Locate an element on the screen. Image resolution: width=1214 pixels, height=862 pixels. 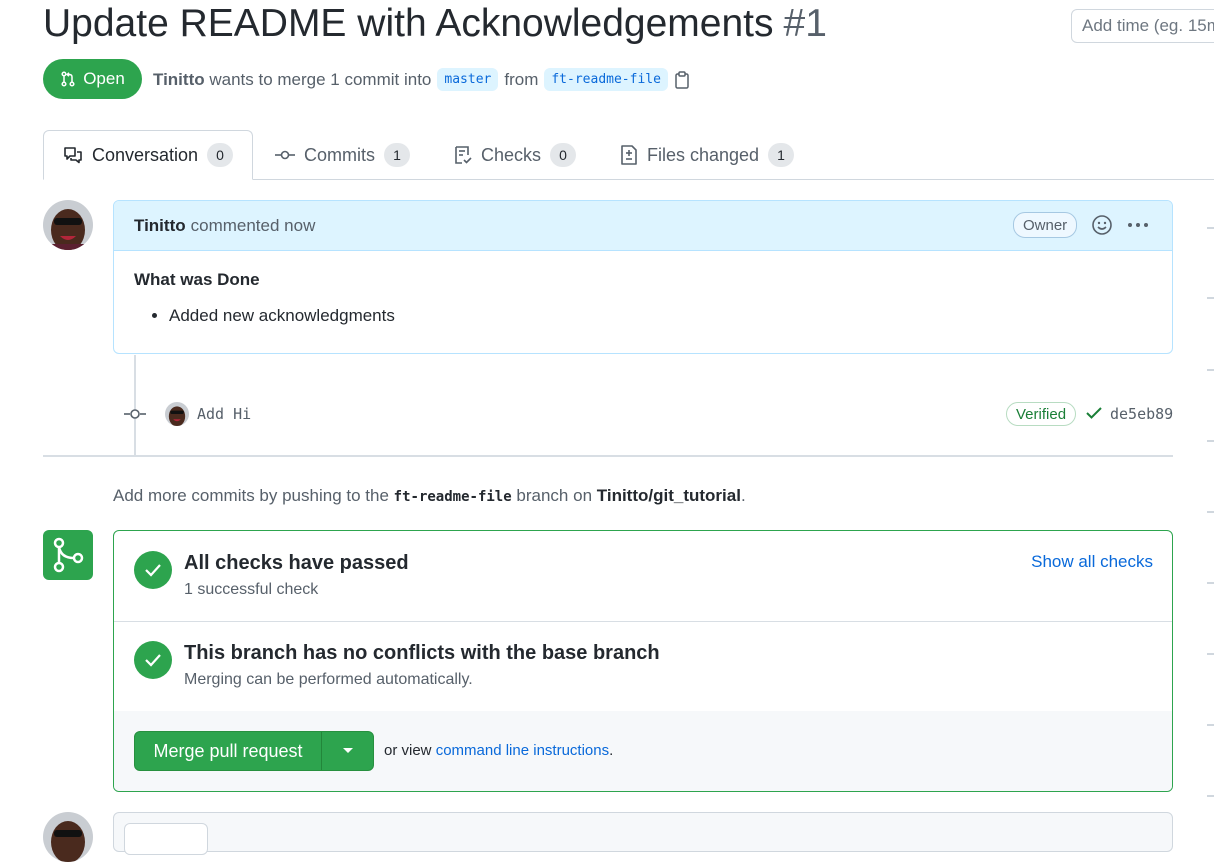
timeline-line is located at coordinates (135, 405).